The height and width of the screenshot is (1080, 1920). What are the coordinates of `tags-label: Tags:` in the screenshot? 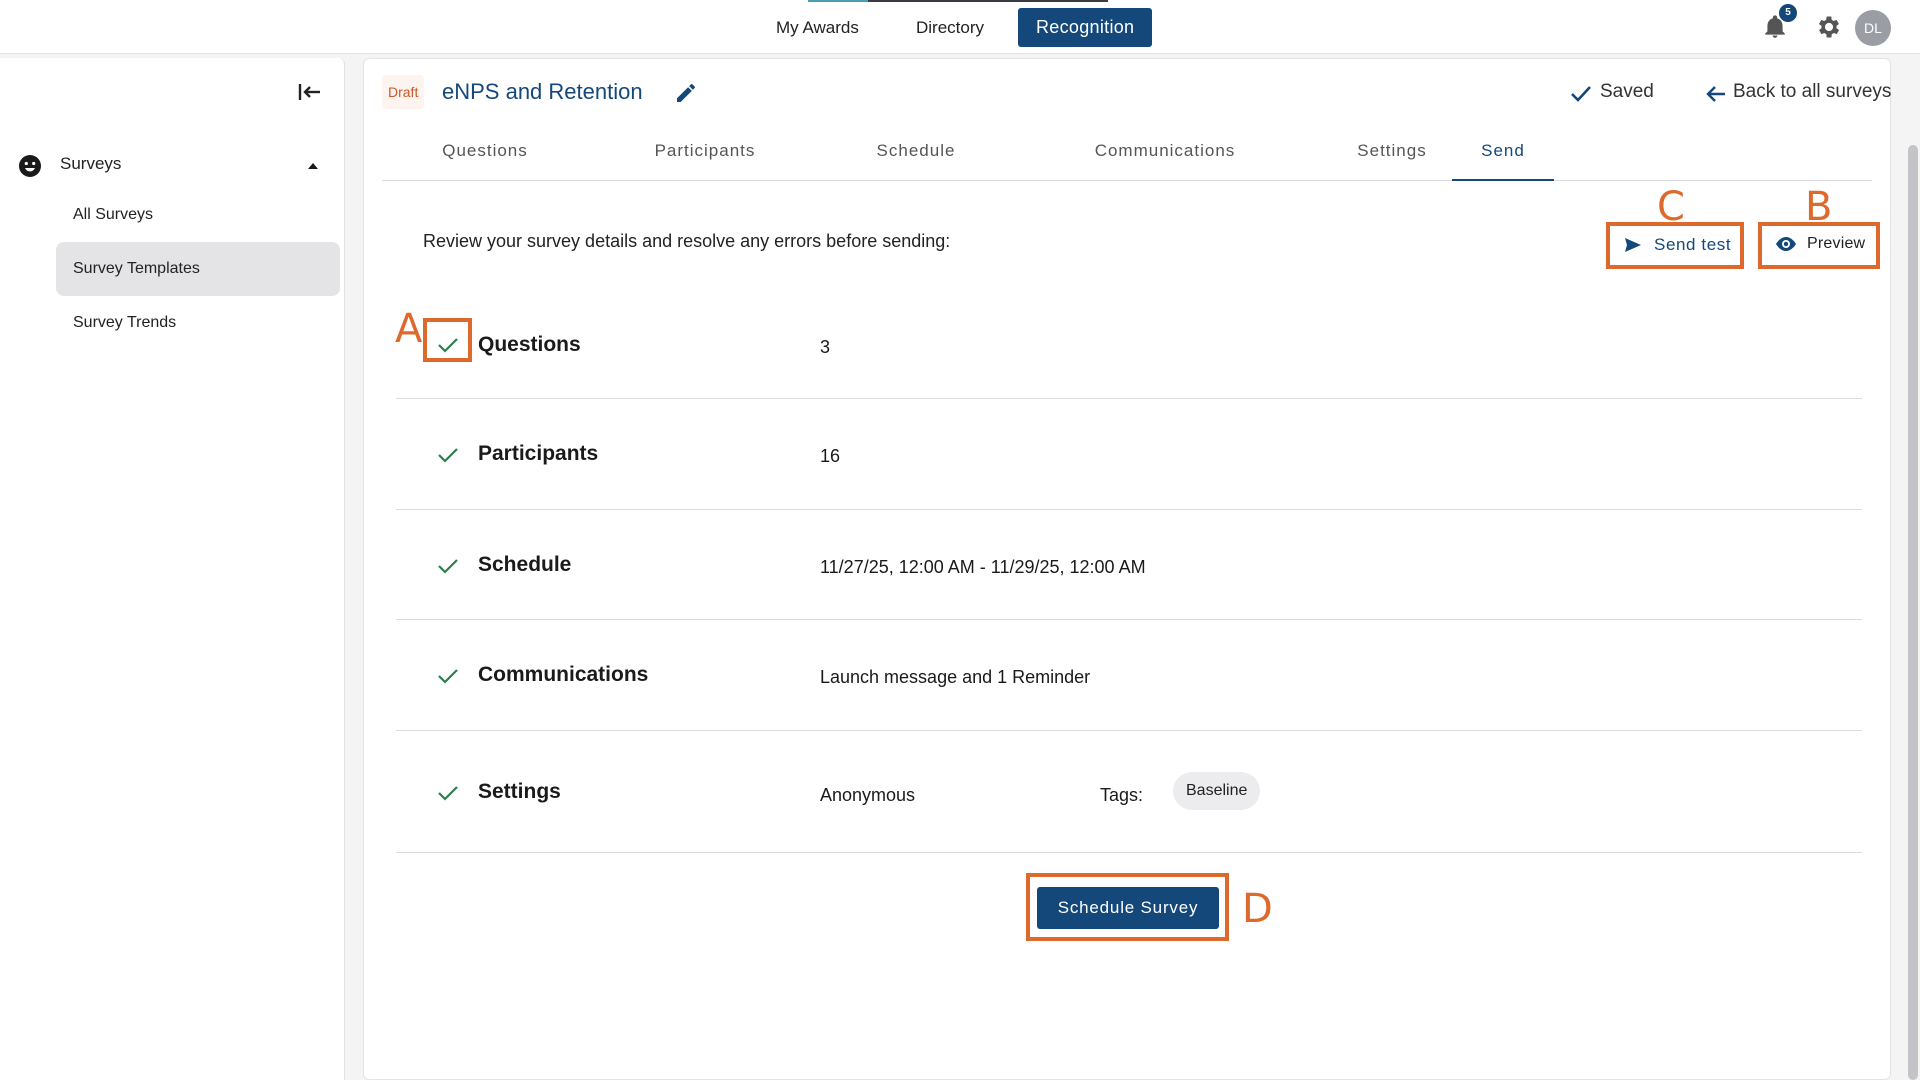 It's located at (1122, 795).